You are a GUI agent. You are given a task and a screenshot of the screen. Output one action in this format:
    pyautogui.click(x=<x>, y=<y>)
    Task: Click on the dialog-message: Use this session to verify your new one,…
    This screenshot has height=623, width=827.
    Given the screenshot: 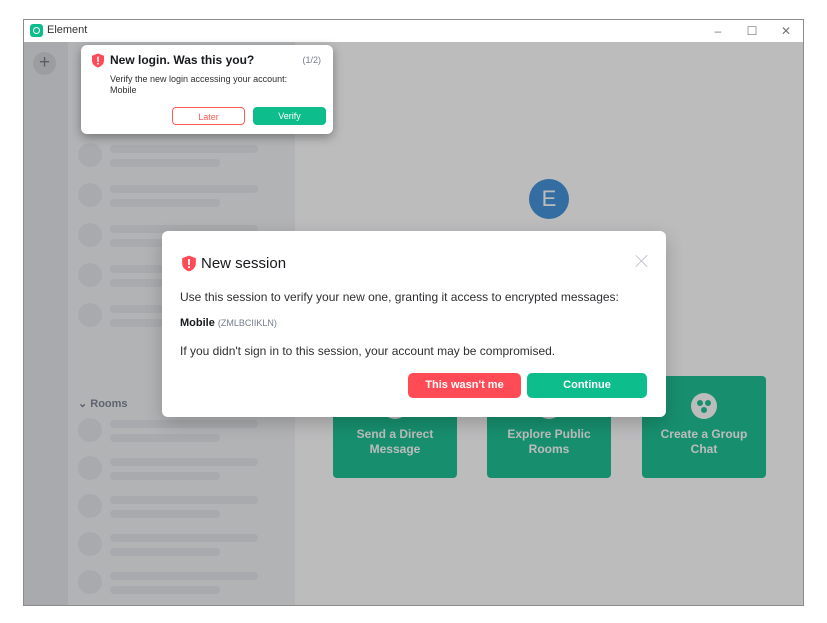 What is the action you would take?
    pyautogui.click(x=399, y=297)
    